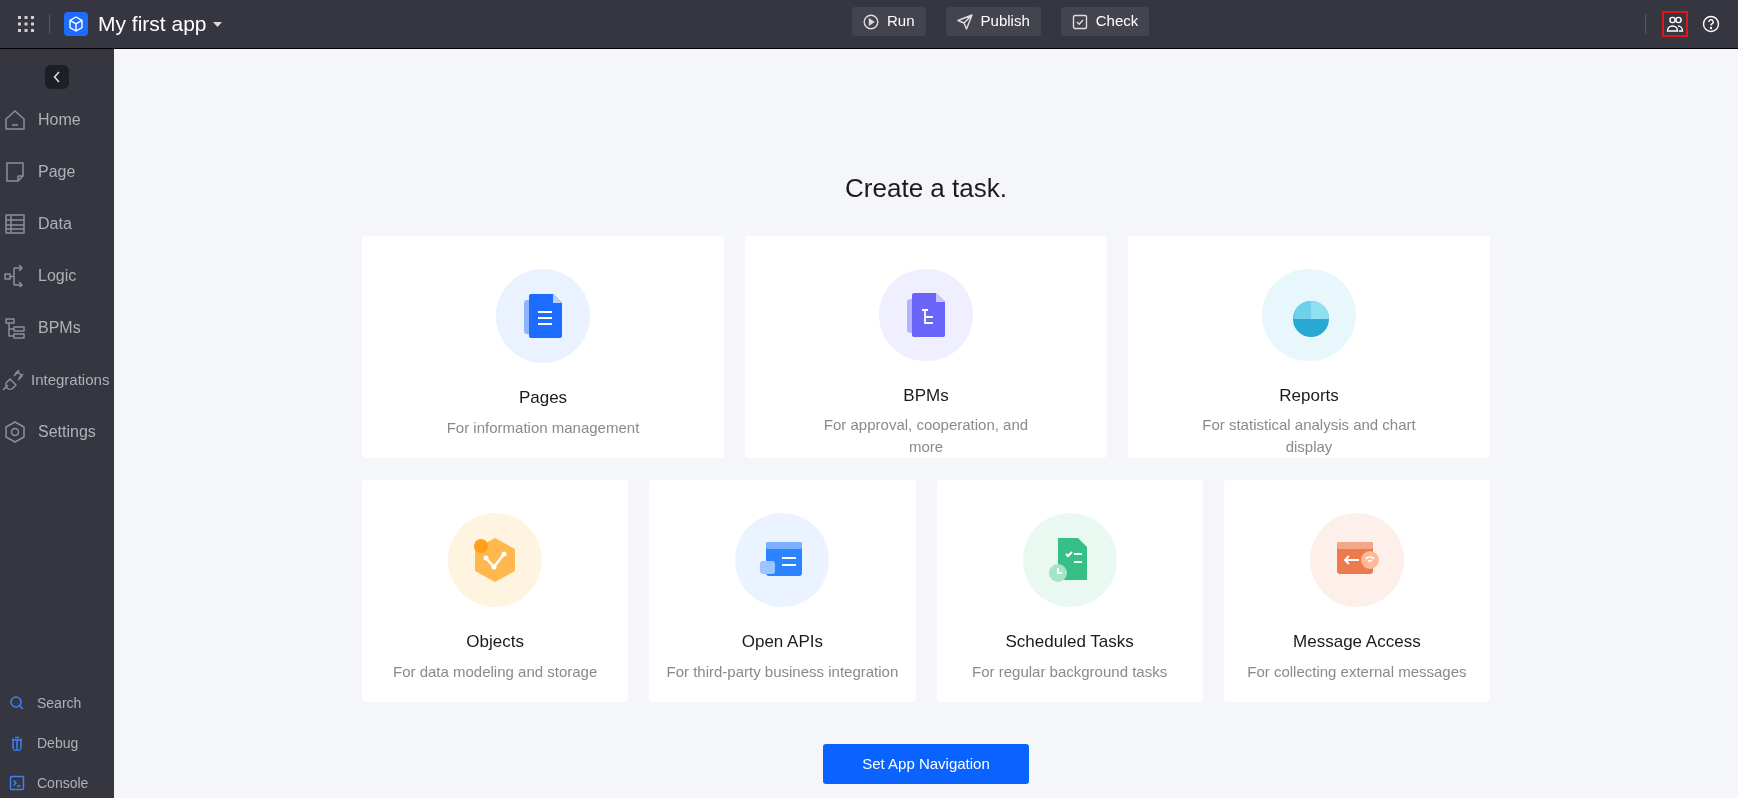 Image resolution: width=1738 pixels, height=798 pixels. I want to click on paper-plane-icon, so click(964, 21).